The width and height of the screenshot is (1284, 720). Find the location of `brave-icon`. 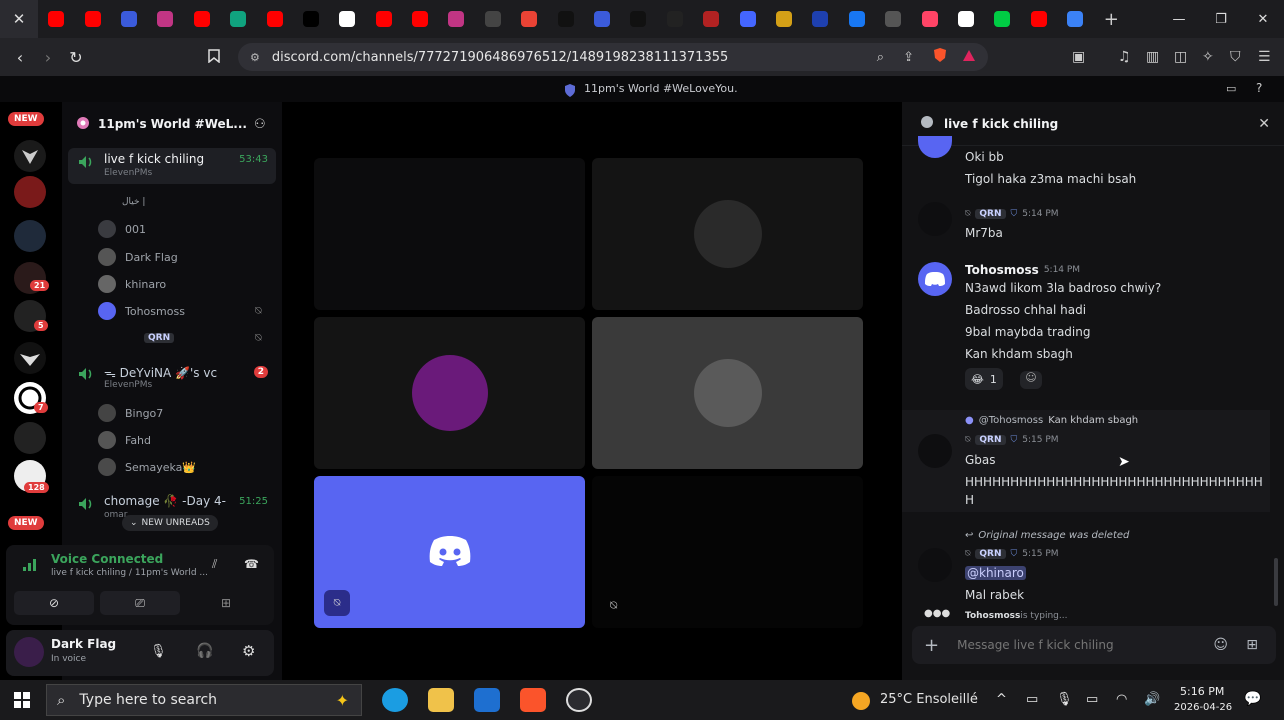

brave-icon is located at coordinates (533, 700).